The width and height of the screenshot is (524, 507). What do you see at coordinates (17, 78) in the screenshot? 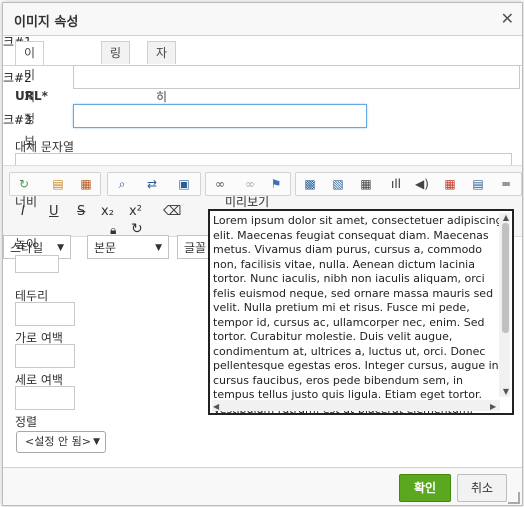
I see `background-fragment: 크#2` at bounding box center [17, 78].